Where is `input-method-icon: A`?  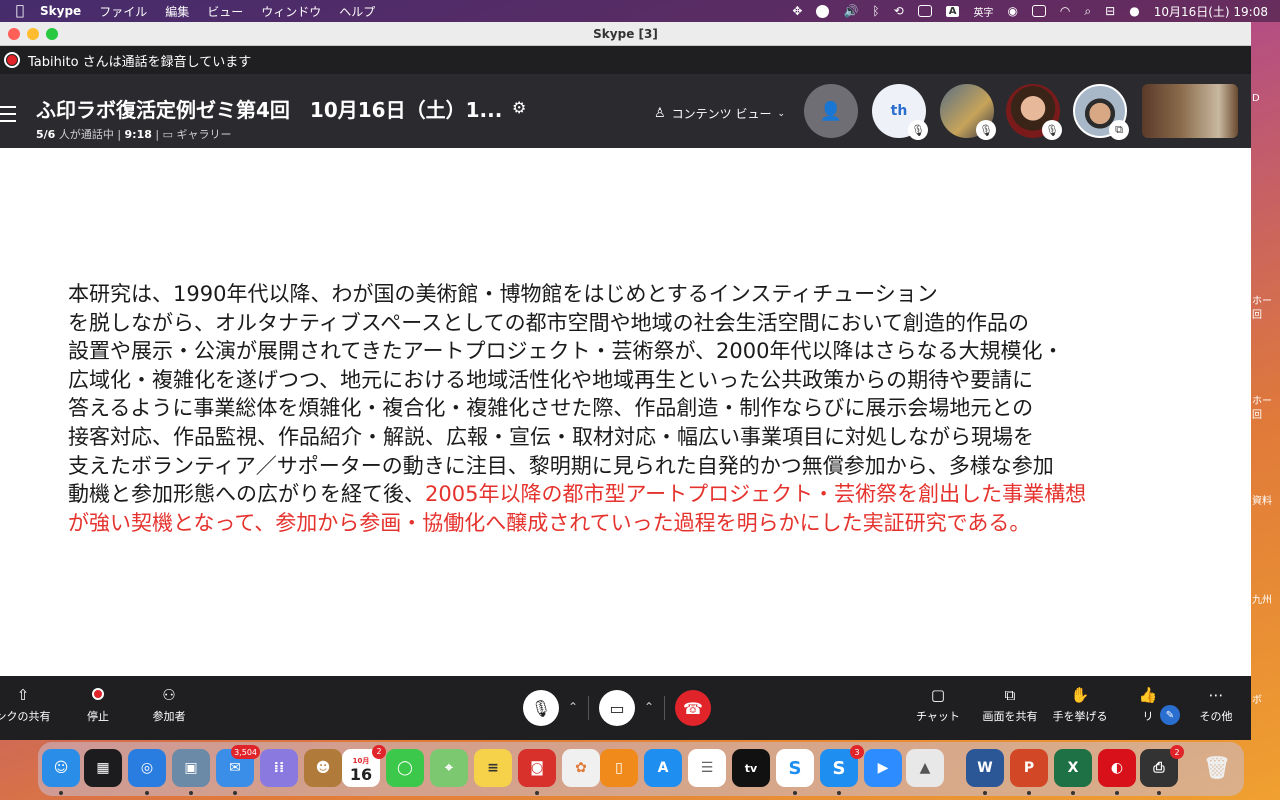 input-method-icon: A is located at coordinates (952, 11).